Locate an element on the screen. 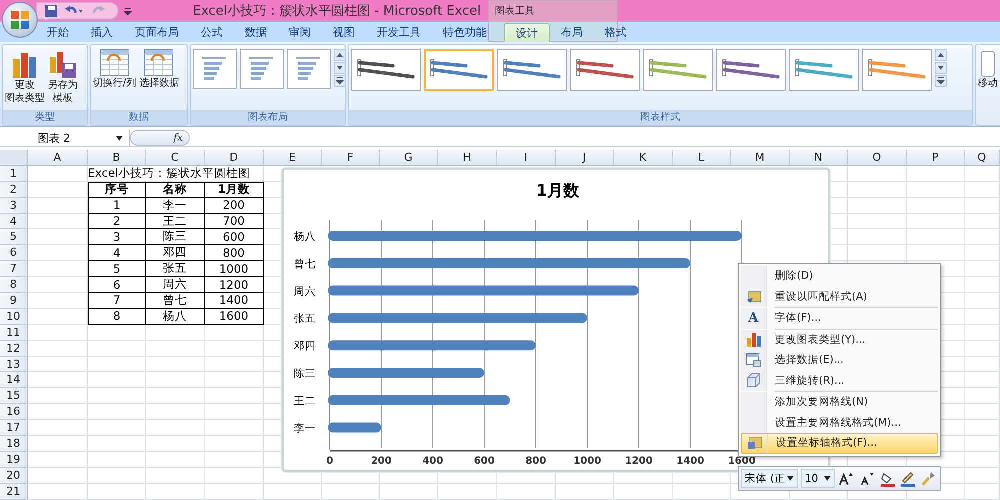 This screenshot has width=1000, height=500. brush-icon is located at coordinates (929, 478).